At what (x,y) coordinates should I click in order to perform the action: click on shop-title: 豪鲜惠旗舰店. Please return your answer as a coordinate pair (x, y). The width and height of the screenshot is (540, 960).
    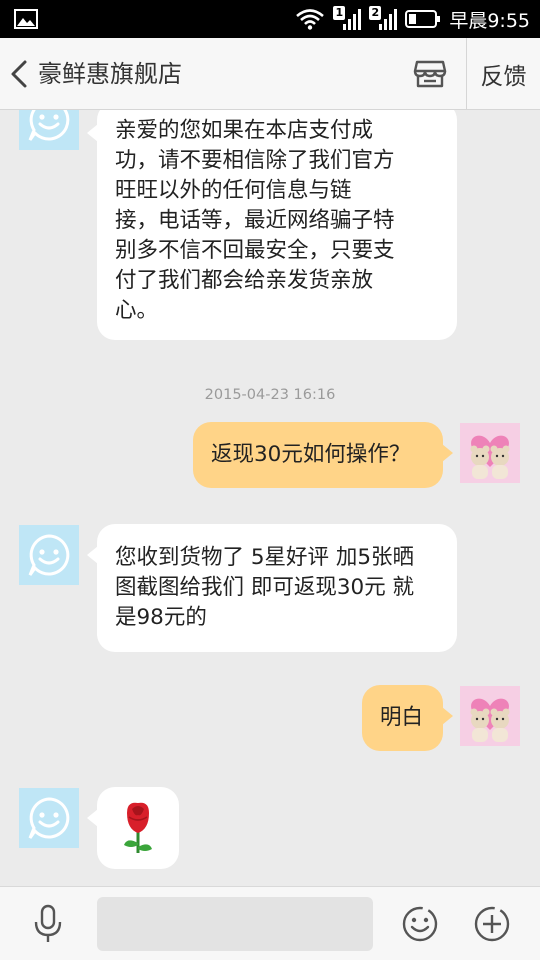
    Looking at the image, I should click on (110, 74).